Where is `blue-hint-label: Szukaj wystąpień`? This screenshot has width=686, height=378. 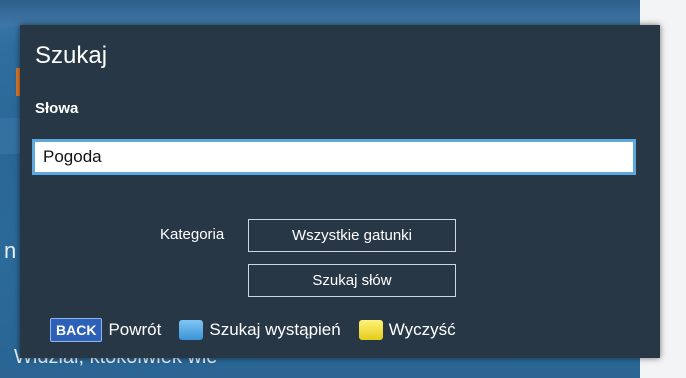 blue-hint-label: Szukaj wystąpień is located at coordinates (275, 329).